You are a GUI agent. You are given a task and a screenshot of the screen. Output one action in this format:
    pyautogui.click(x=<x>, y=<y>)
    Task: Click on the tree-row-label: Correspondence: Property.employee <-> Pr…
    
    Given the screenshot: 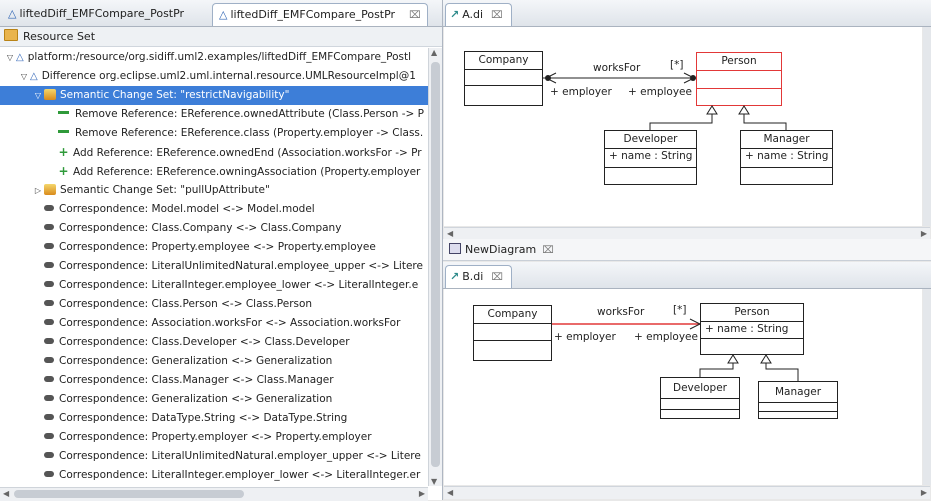 What is the action you would take?
    pyautogui.click(x=217, y=247)
    